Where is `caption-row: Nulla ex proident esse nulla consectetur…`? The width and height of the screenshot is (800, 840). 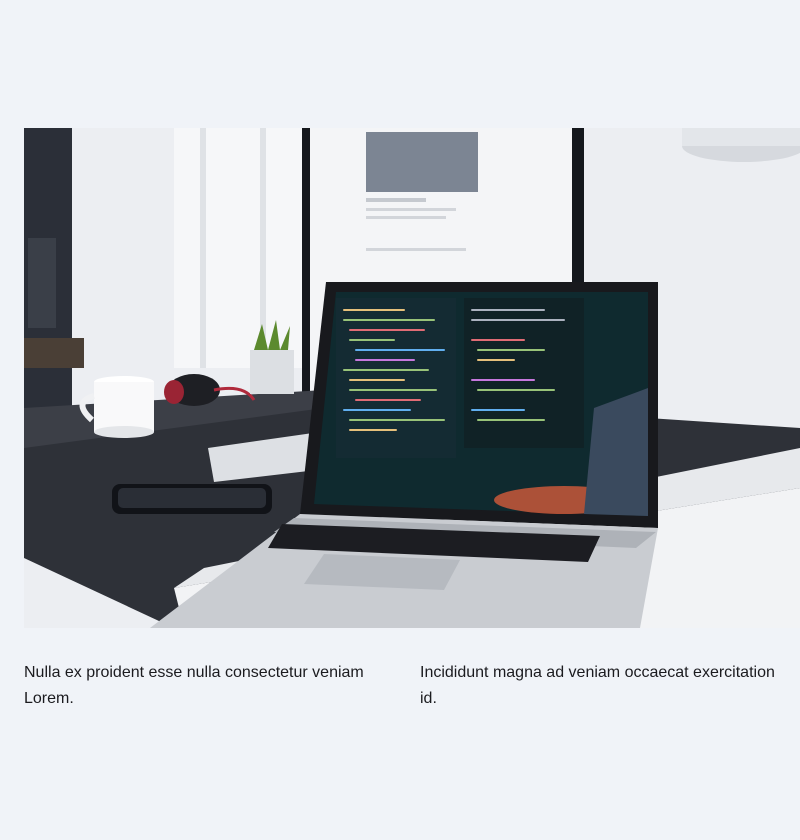
caption-row: Nulla ex proident esse nulla consectetur… is located at coordinates (412, 686).